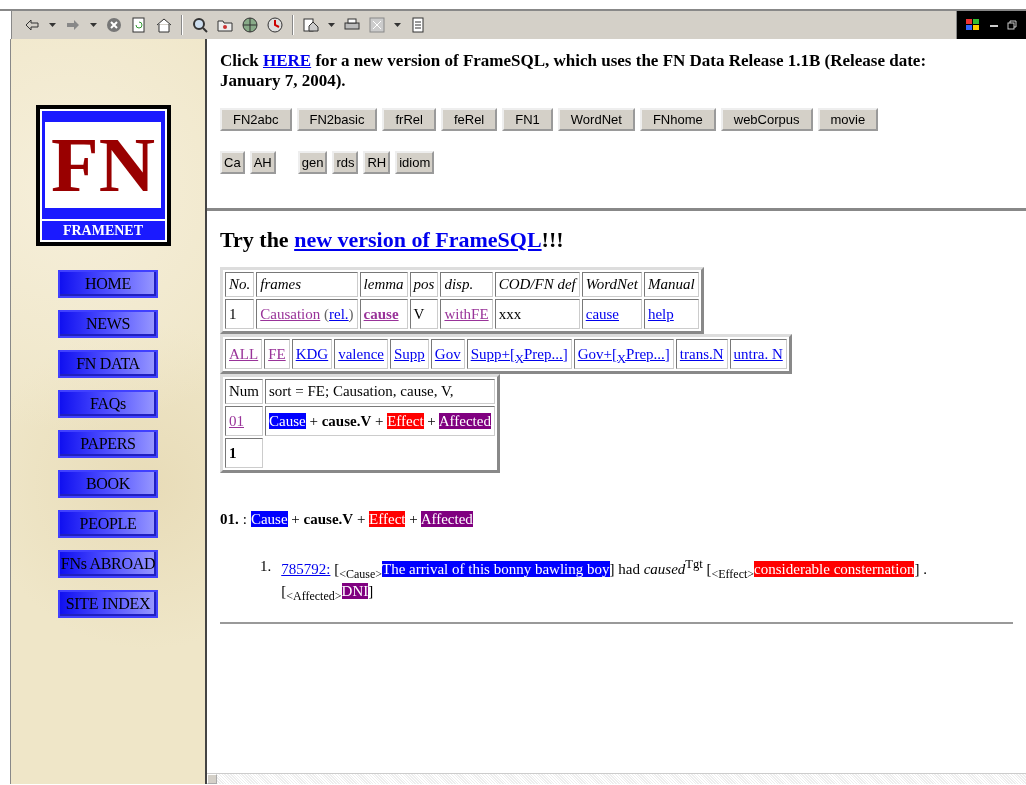 The height and width of the screenshot is (785, 1026). I want to click on nav-button: gen, so click(312, 162).